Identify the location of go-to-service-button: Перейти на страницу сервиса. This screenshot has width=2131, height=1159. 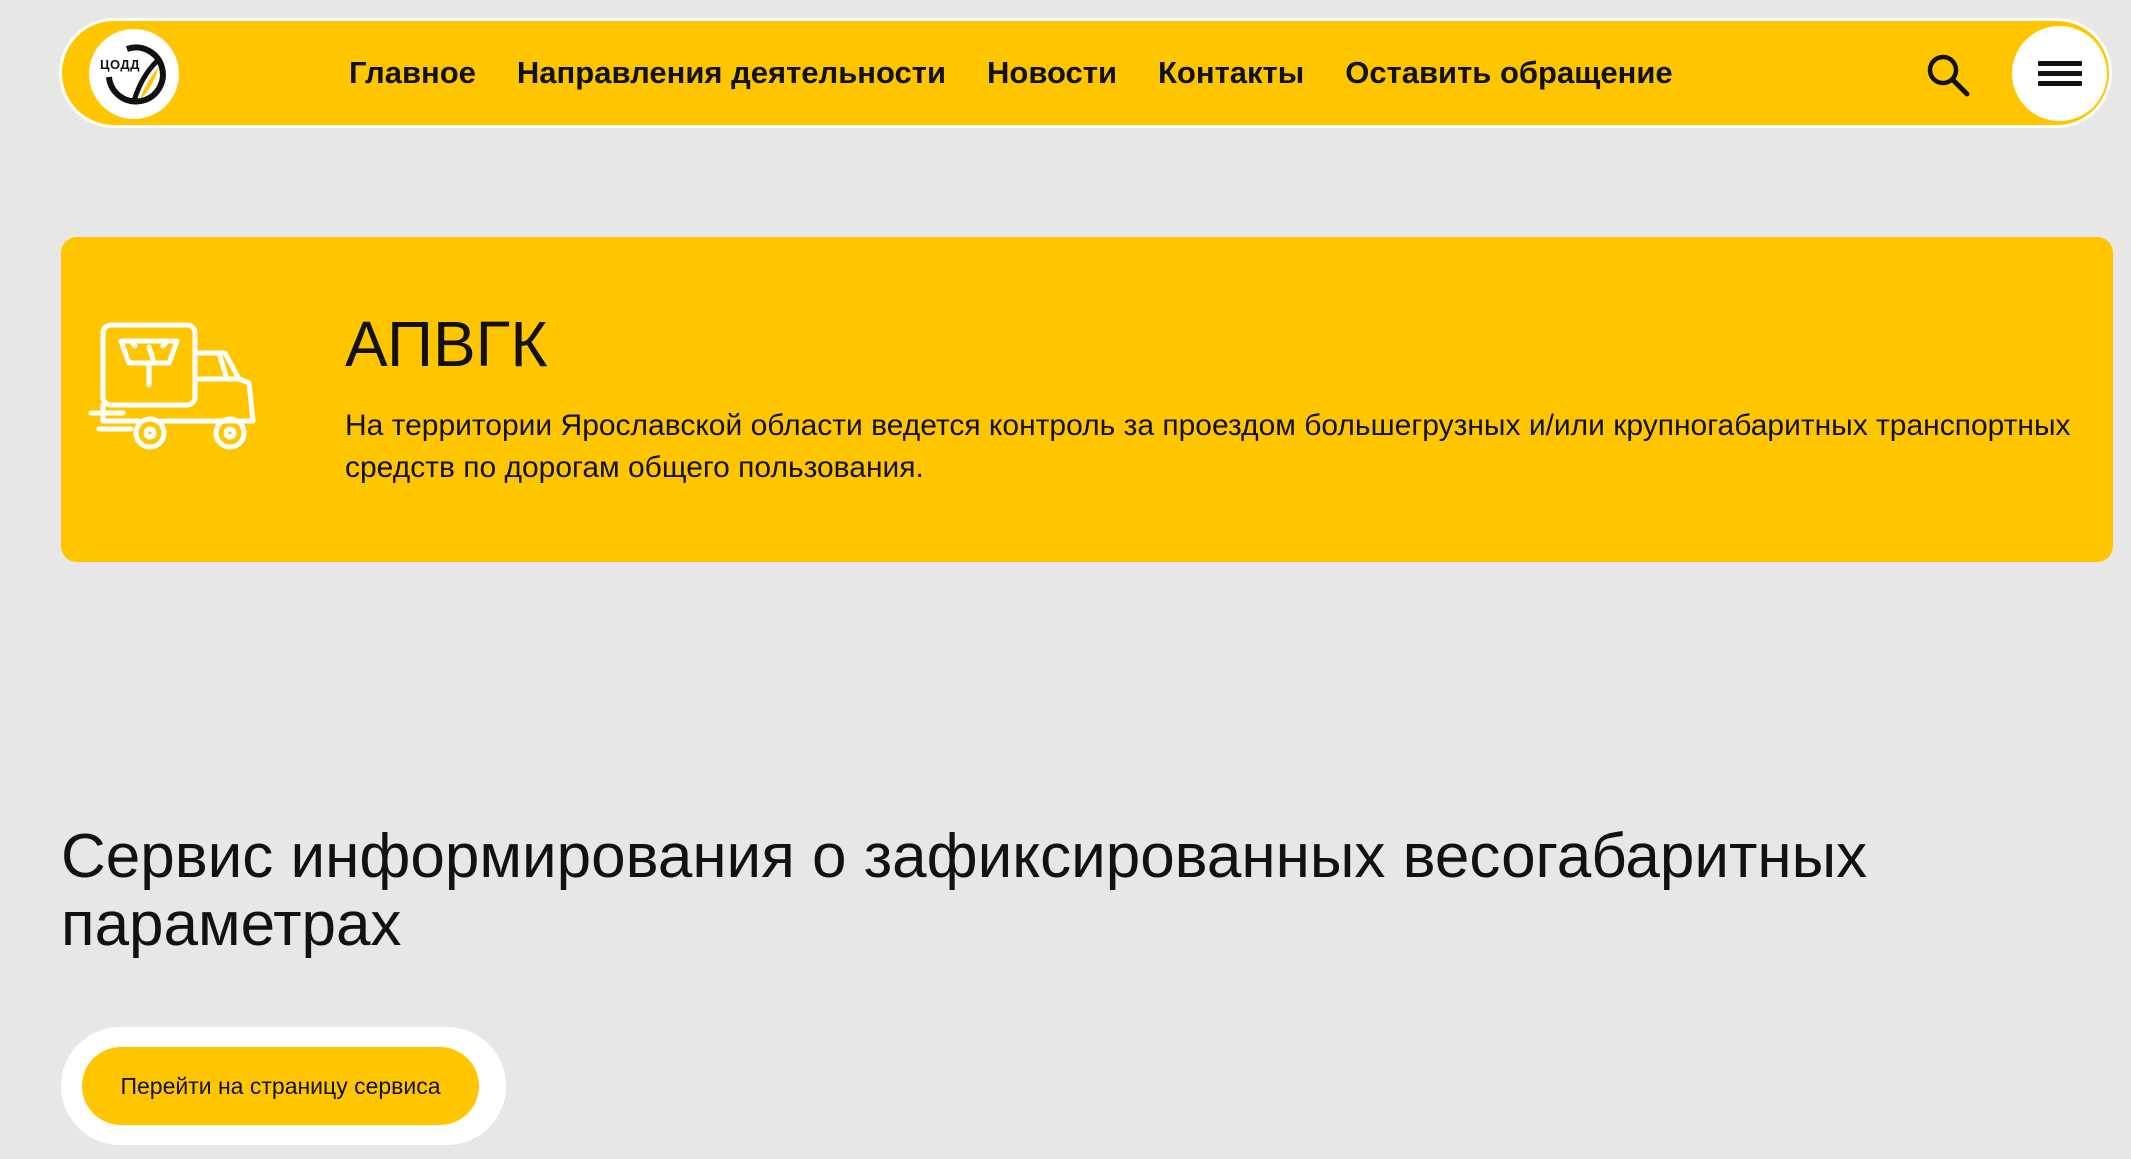
(280, 1086).